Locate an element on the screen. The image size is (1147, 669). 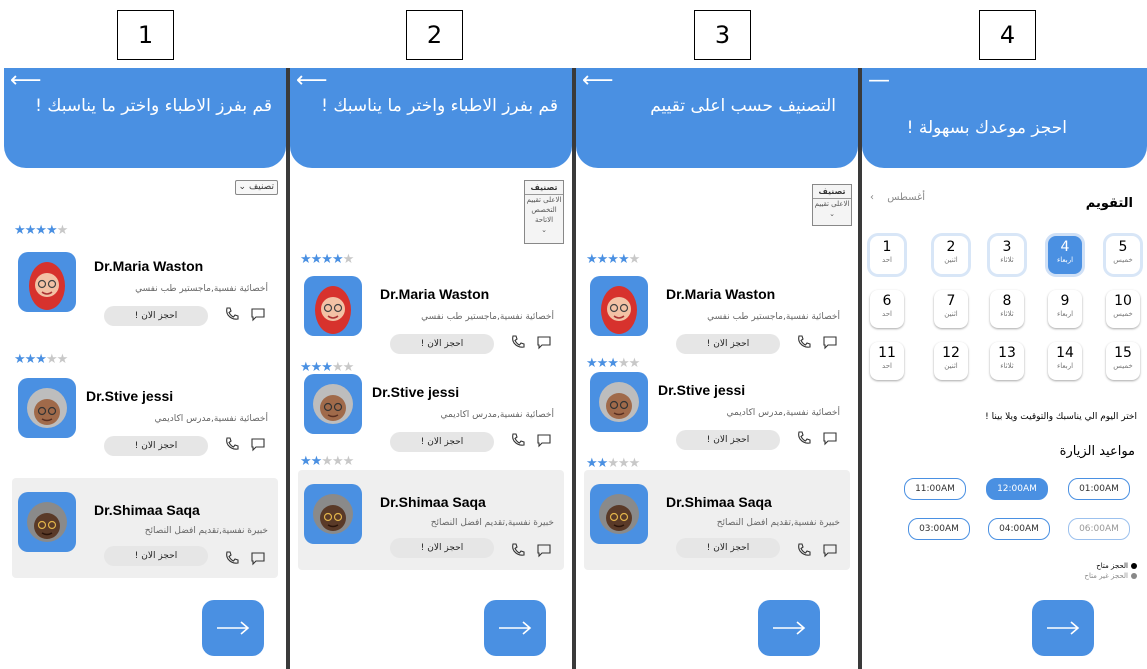
time-slot: 12:00AM is located at coordinates (1017, 489).